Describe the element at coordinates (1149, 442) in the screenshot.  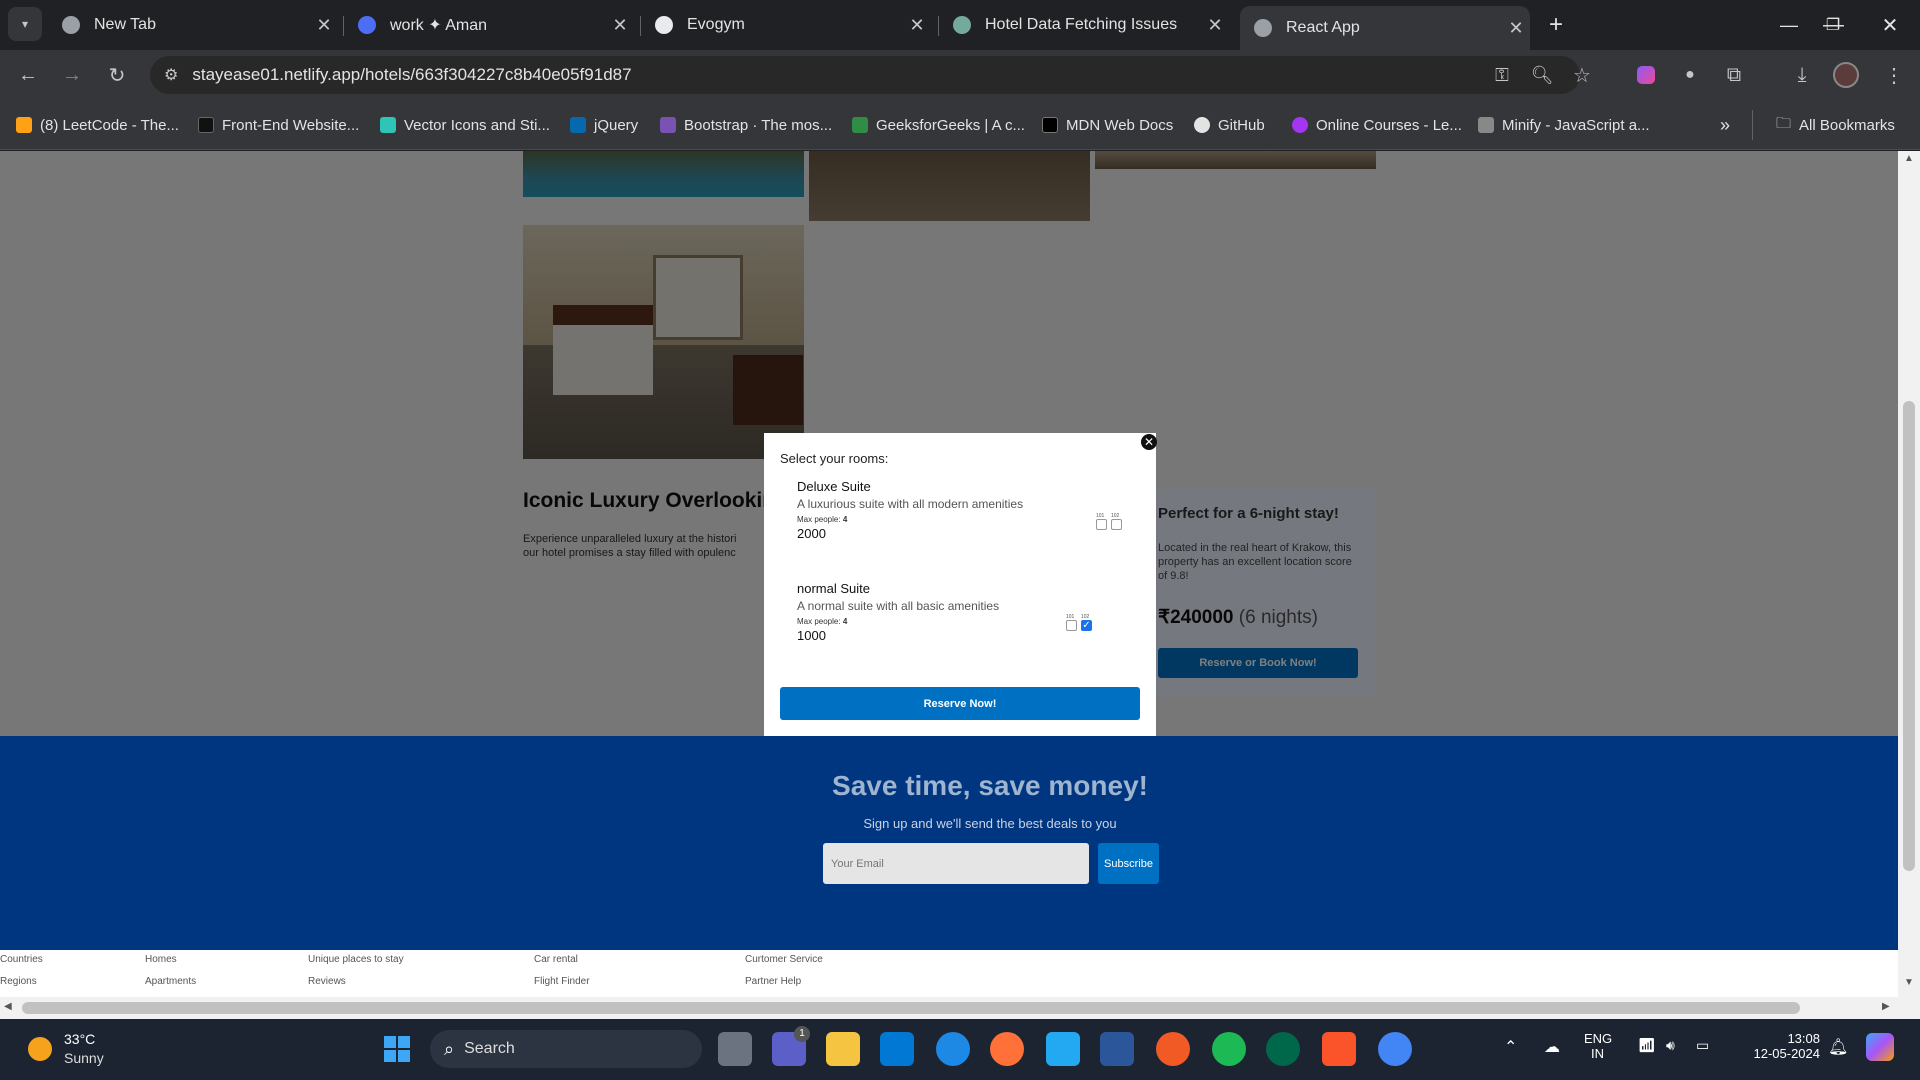
I see `modal-close-icon: ✕` at that location.